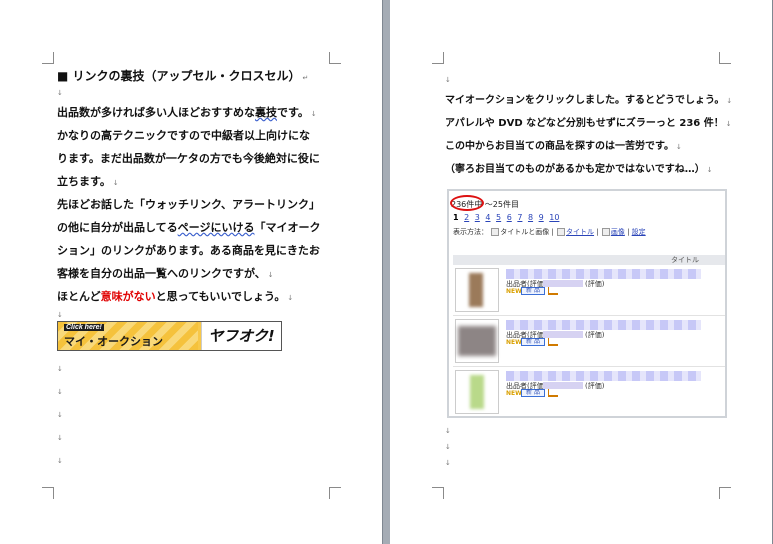  What do you see at coordinates (189, 227) in the screenshot?
I see `body-line: の他に自分が出品してるページにいける「マイオーク` at bounding box center [189, 227].